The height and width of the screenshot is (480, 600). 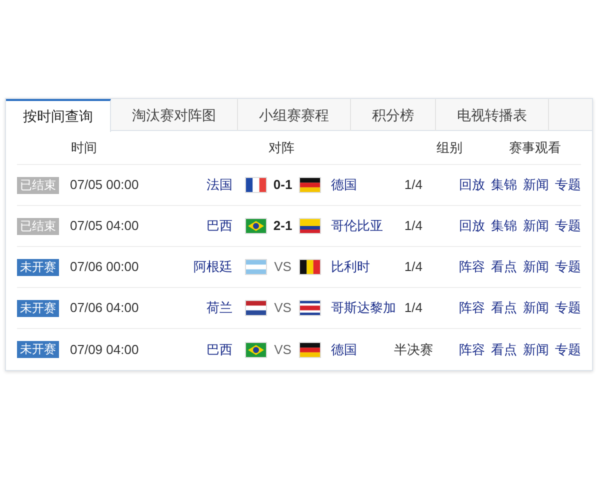 What do you see at coordinates (492, 115) in the screenshot?
I see `tab: 电视转播表` at bounding box center [492, 115].